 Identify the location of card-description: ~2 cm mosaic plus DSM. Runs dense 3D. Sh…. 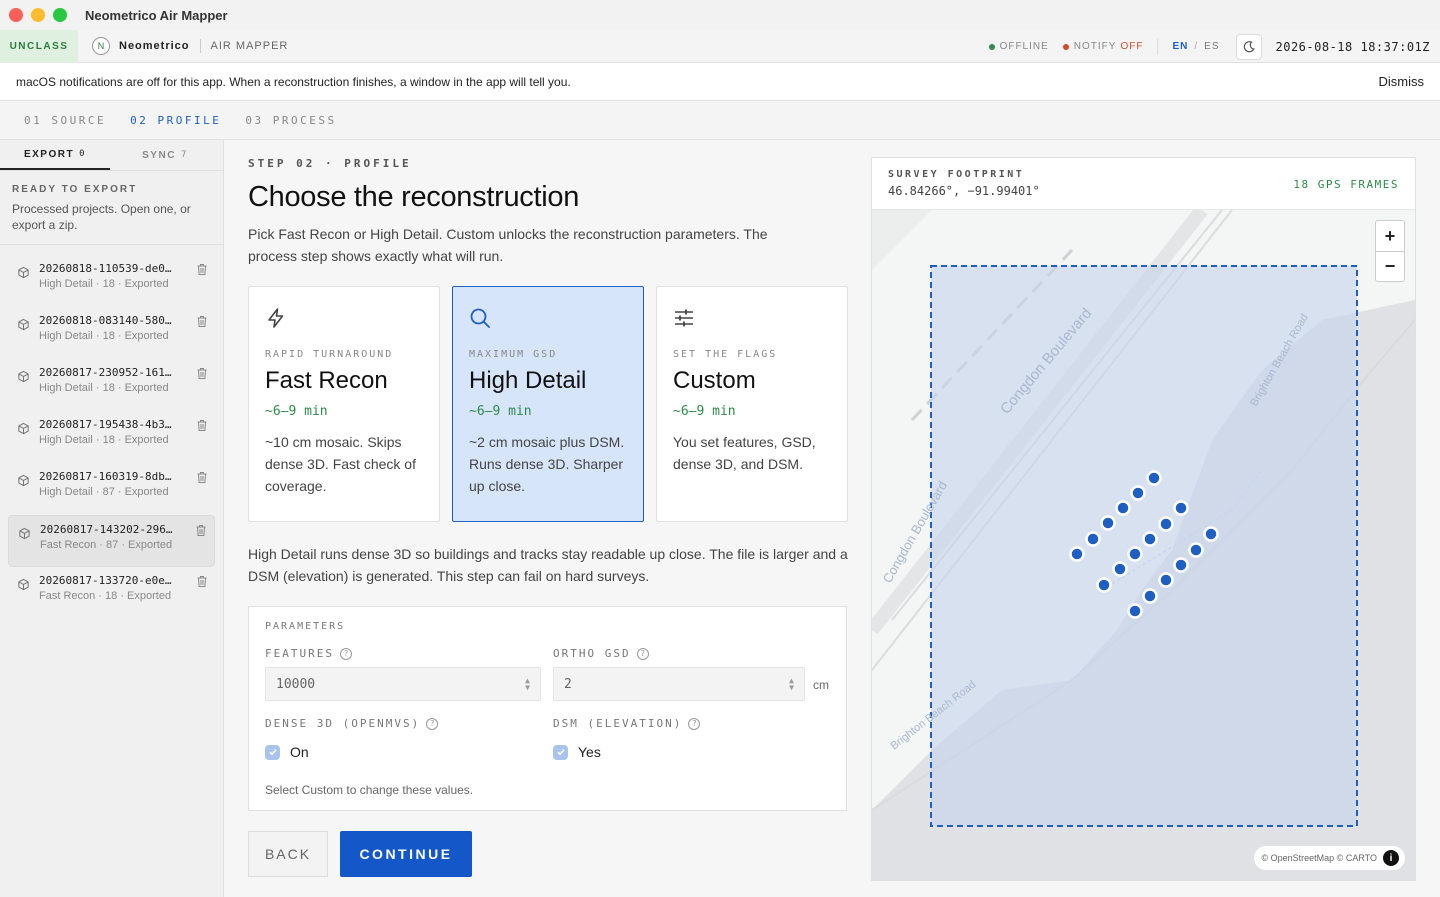
(547, 464).